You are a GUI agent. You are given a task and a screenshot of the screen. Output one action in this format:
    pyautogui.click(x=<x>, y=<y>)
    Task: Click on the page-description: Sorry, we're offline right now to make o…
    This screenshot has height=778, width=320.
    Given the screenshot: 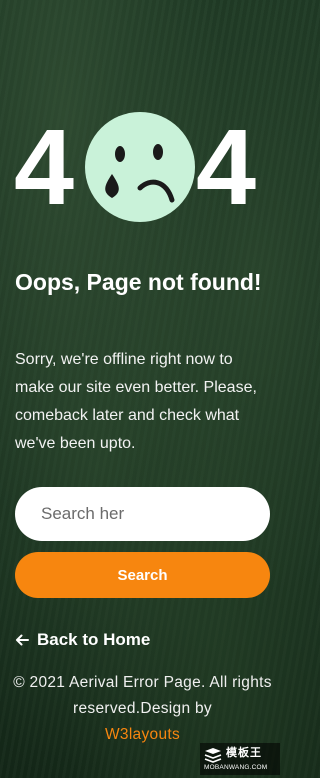 What is the action you would take?
    pyautogui.click(x=136, y=401)
    